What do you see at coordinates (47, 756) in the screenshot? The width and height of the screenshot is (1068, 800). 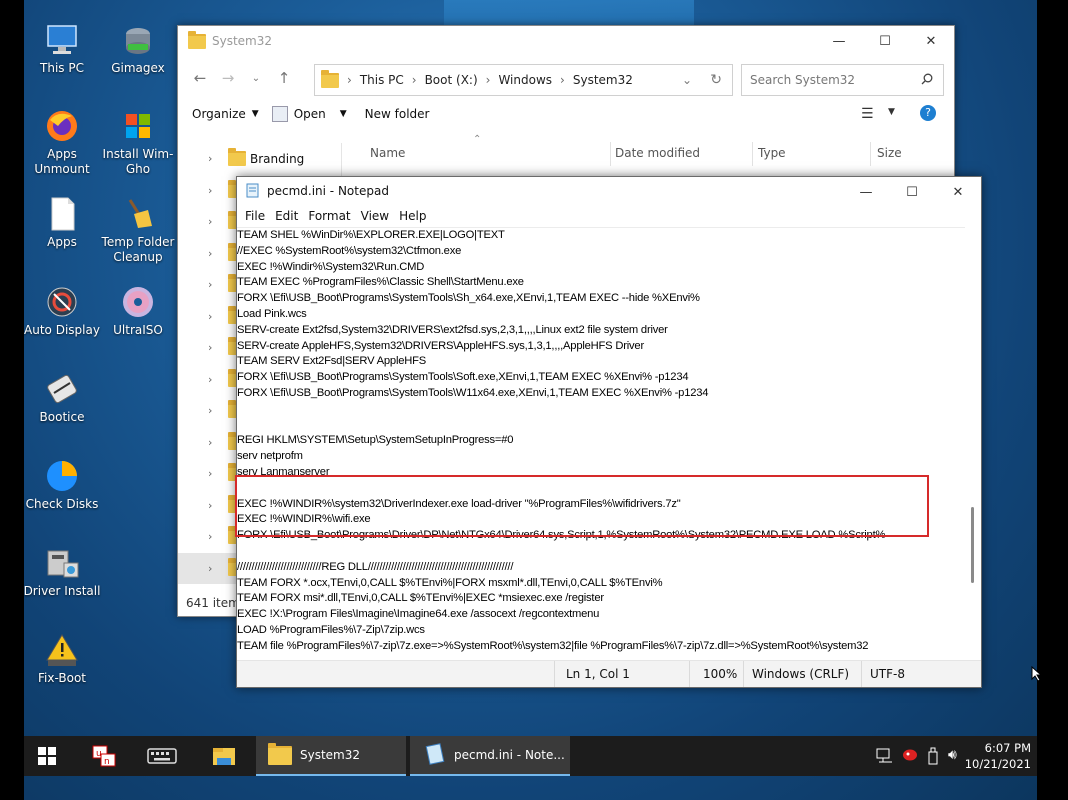 I see `start-button` at bounding box center [47, 756].